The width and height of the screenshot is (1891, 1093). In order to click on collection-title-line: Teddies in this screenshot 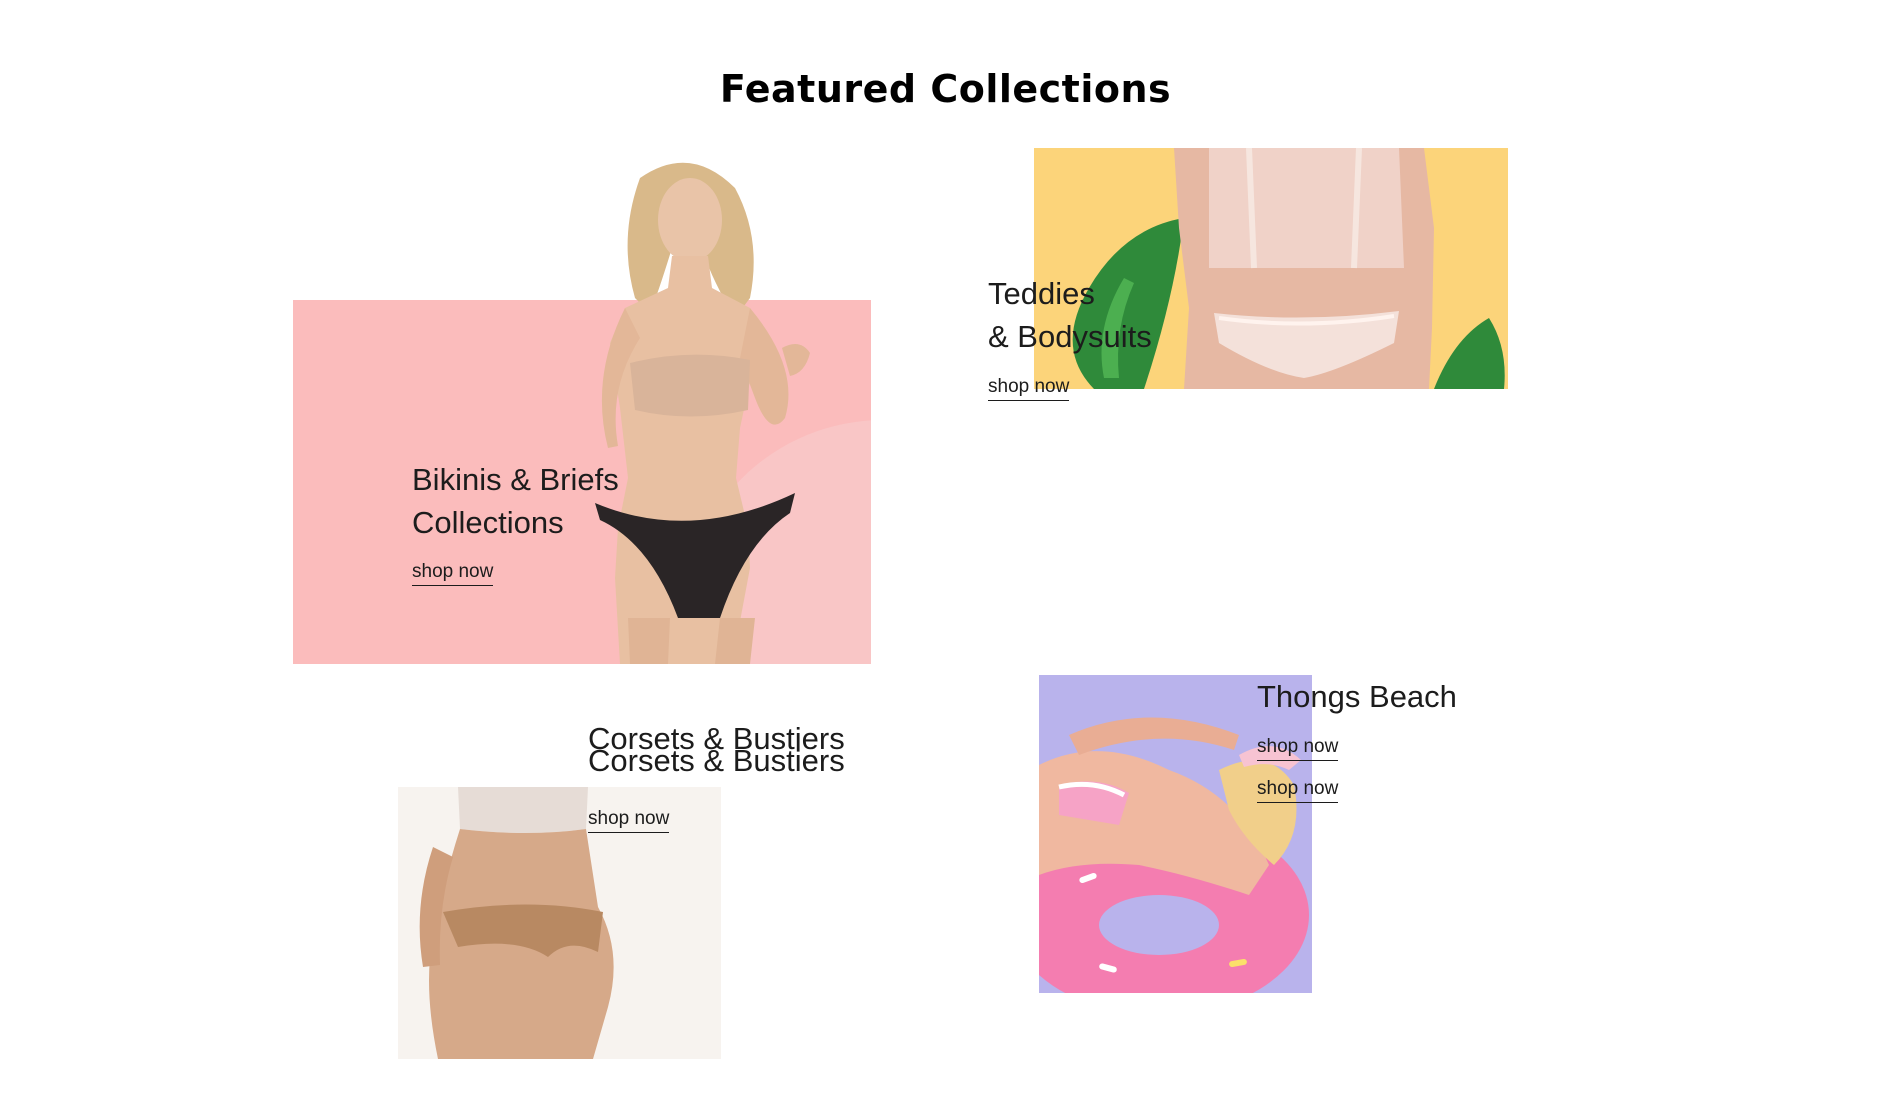, I will do `click(1041, 293)`.